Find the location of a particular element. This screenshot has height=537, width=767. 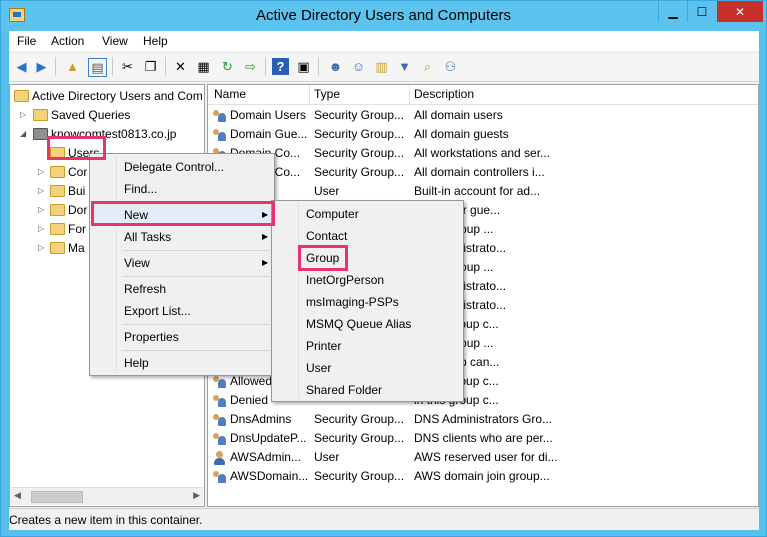

tree-item-builtin: ▷ Bui is located at coordinates (61, 191).